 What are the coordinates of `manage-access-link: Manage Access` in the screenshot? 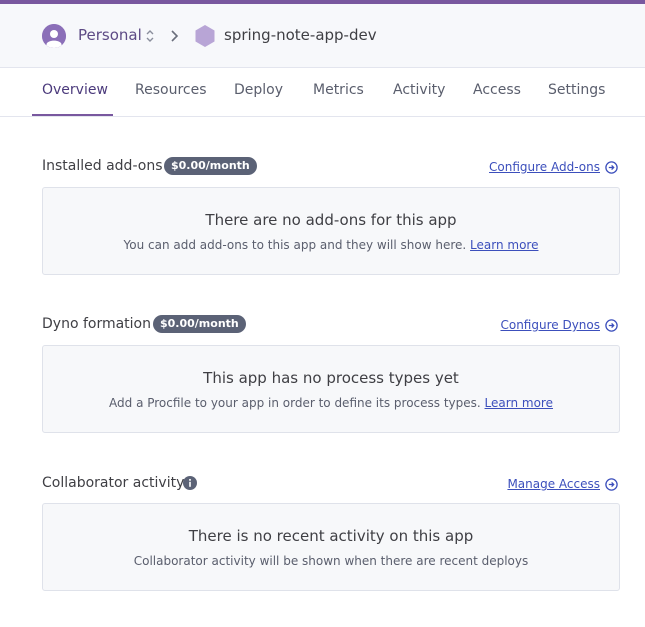 It's located at (562, 484).